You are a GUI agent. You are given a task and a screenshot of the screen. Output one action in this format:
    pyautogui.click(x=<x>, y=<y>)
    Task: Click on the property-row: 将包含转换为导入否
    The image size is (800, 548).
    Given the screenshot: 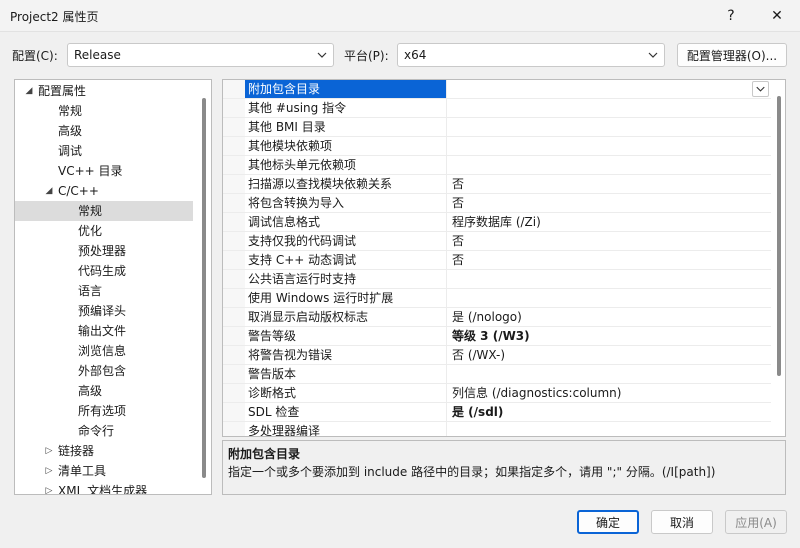 What is the action you would take?
    pyautogui.click(x=497, y=203)
    